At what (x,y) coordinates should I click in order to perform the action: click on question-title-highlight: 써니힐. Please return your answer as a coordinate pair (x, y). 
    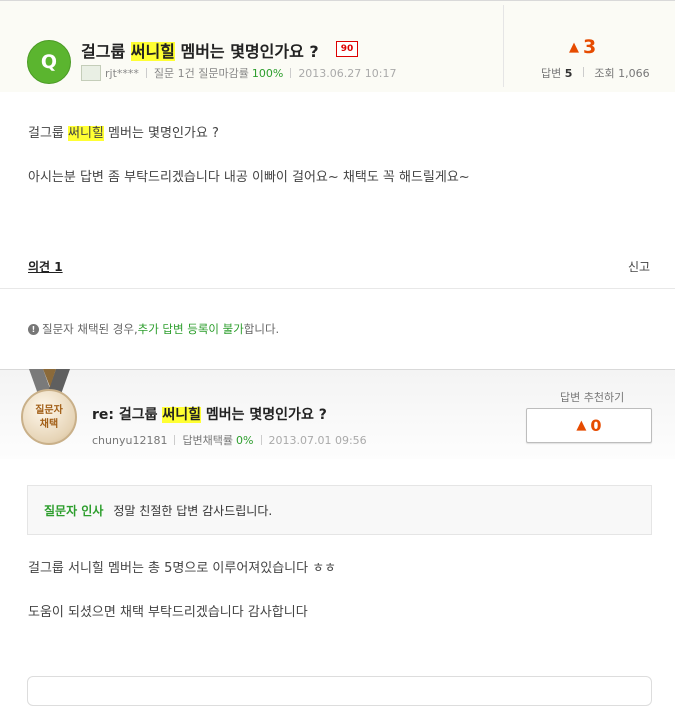
    Looking at the image, I should click on (152, 51).